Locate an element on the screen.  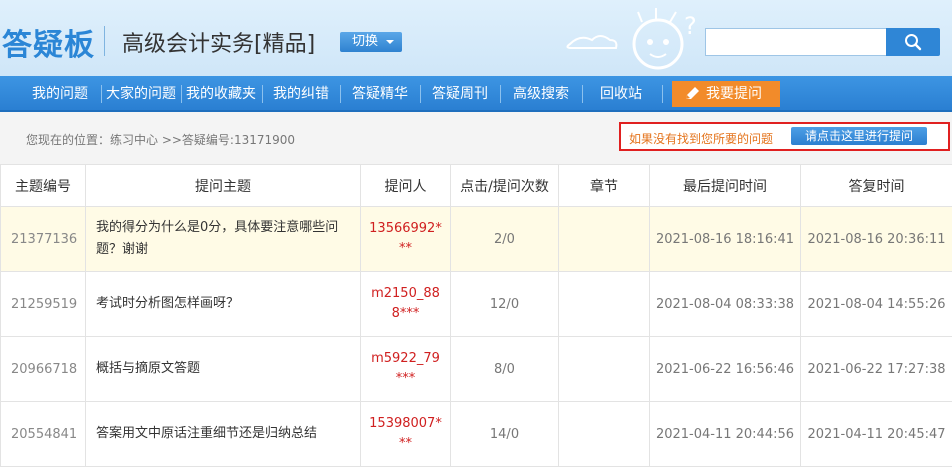
mascot-illustration-icon: ? is located at coordinates (631, 39).